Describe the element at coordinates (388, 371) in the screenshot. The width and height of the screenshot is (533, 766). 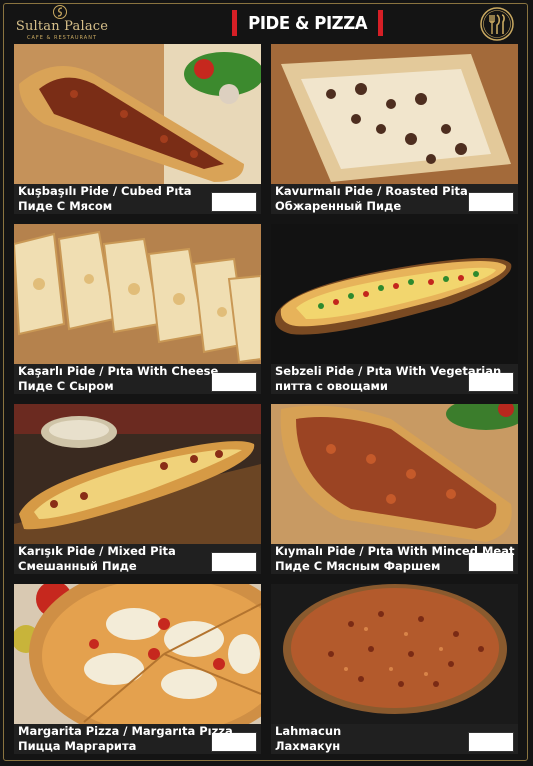
I see `item-name: Sebzeli Pide / Pıta With Vegetarian` at that location.